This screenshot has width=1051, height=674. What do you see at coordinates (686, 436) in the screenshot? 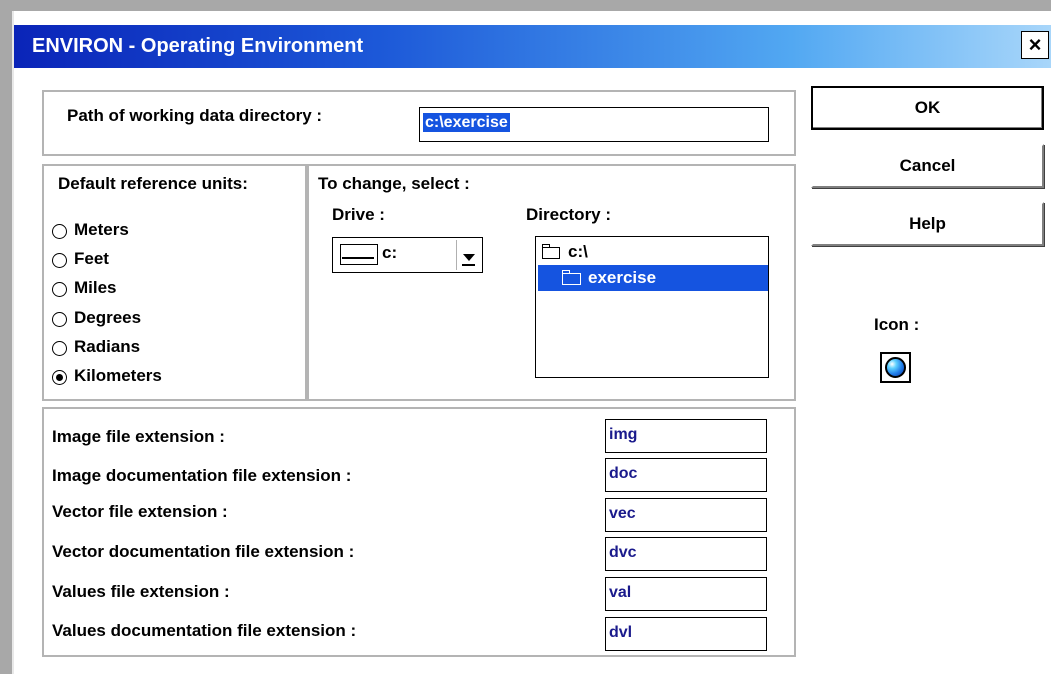
I see `image-ext-input: img` at bounding box center [686, 436].